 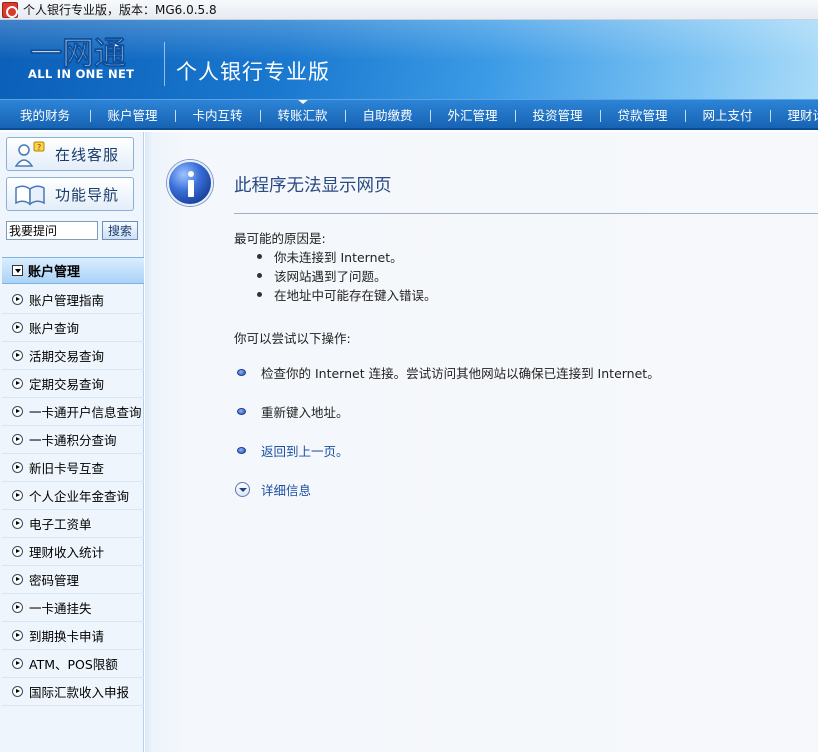 What do you see at coordinates (73, 664) in the screenshot?
I see `menu-item-atm-pos-limit: ATM、POS限额` at bounding box center [73, 664].